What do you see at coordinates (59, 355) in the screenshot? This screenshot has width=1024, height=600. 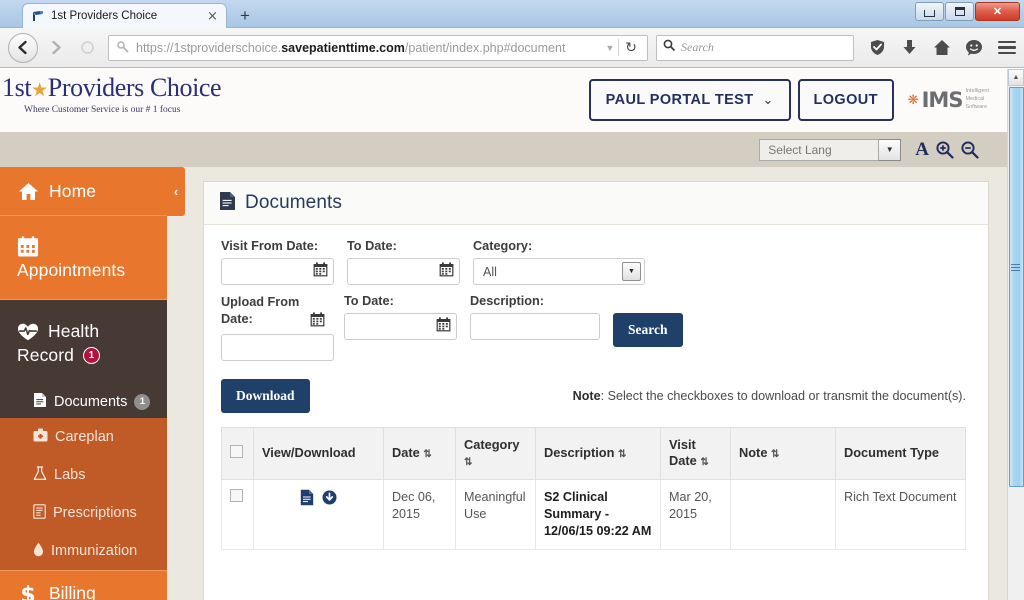 I see `health-record-row-2: Record 1` at bounding box center [59, 355].